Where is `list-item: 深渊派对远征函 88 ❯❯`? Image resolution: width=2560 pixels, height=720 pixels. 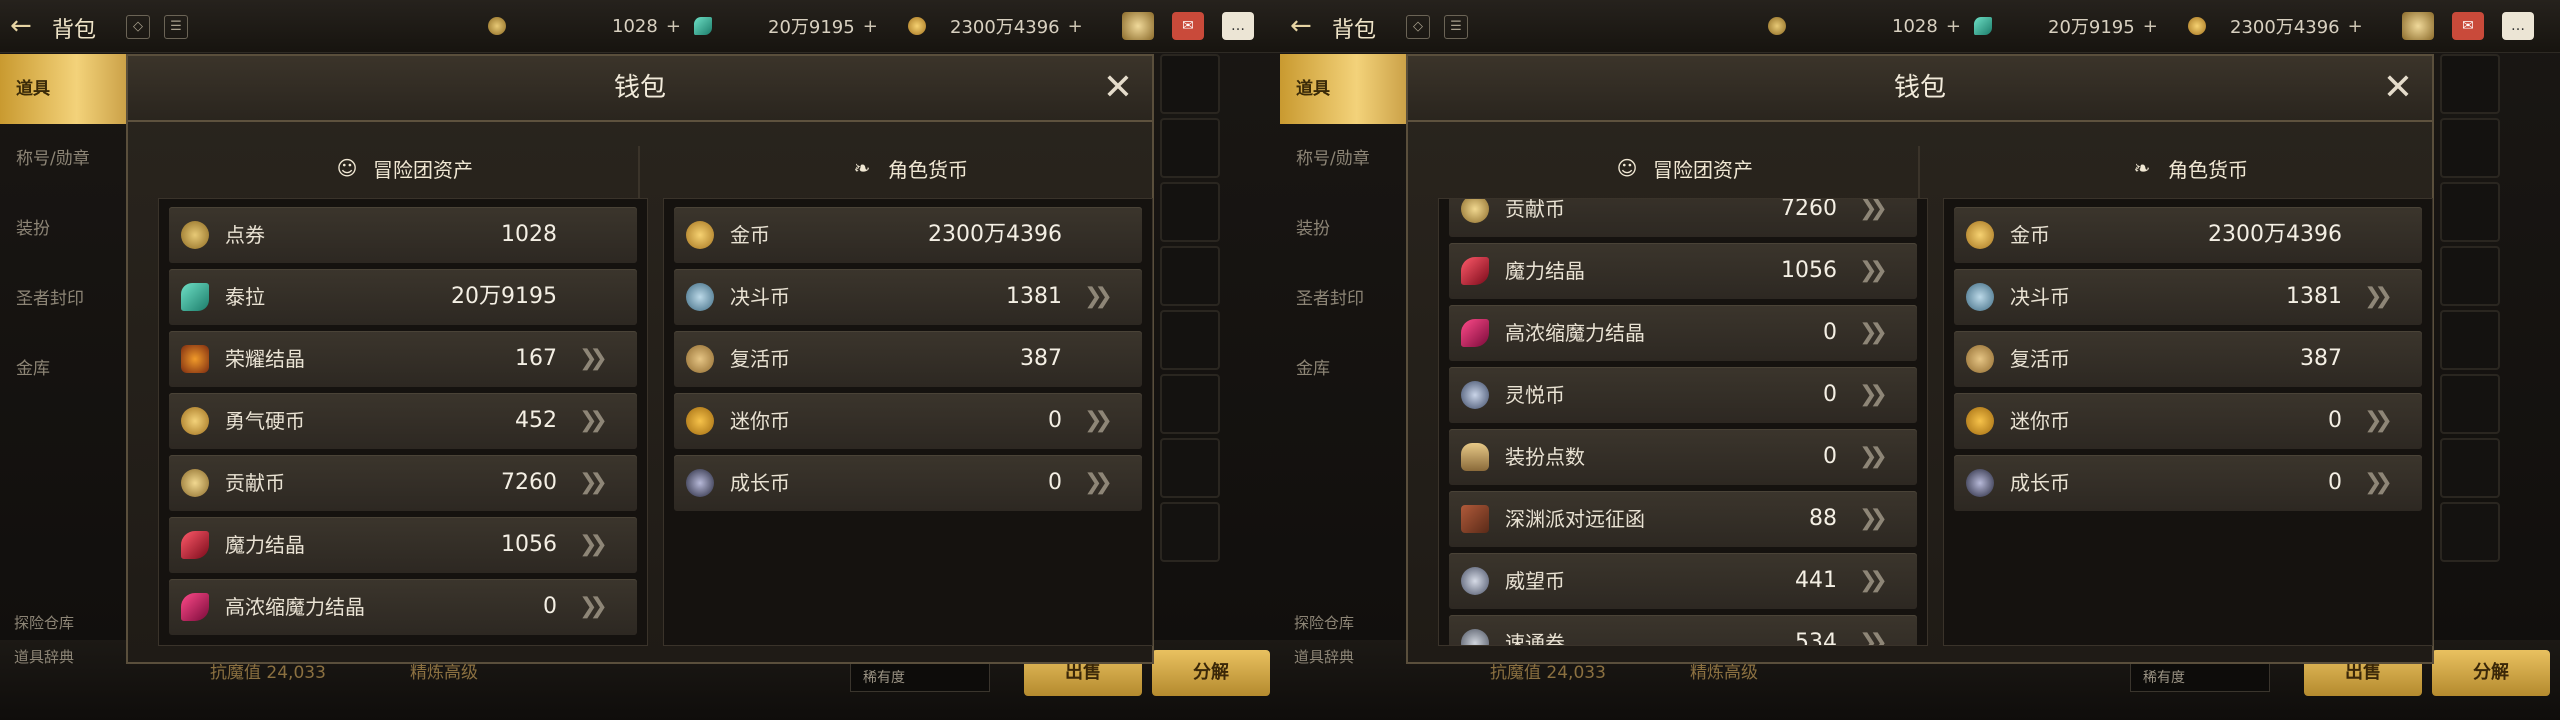 list-item: 深渊派对远征函 88 ❯❯ is located at coordinates (1683, 519).